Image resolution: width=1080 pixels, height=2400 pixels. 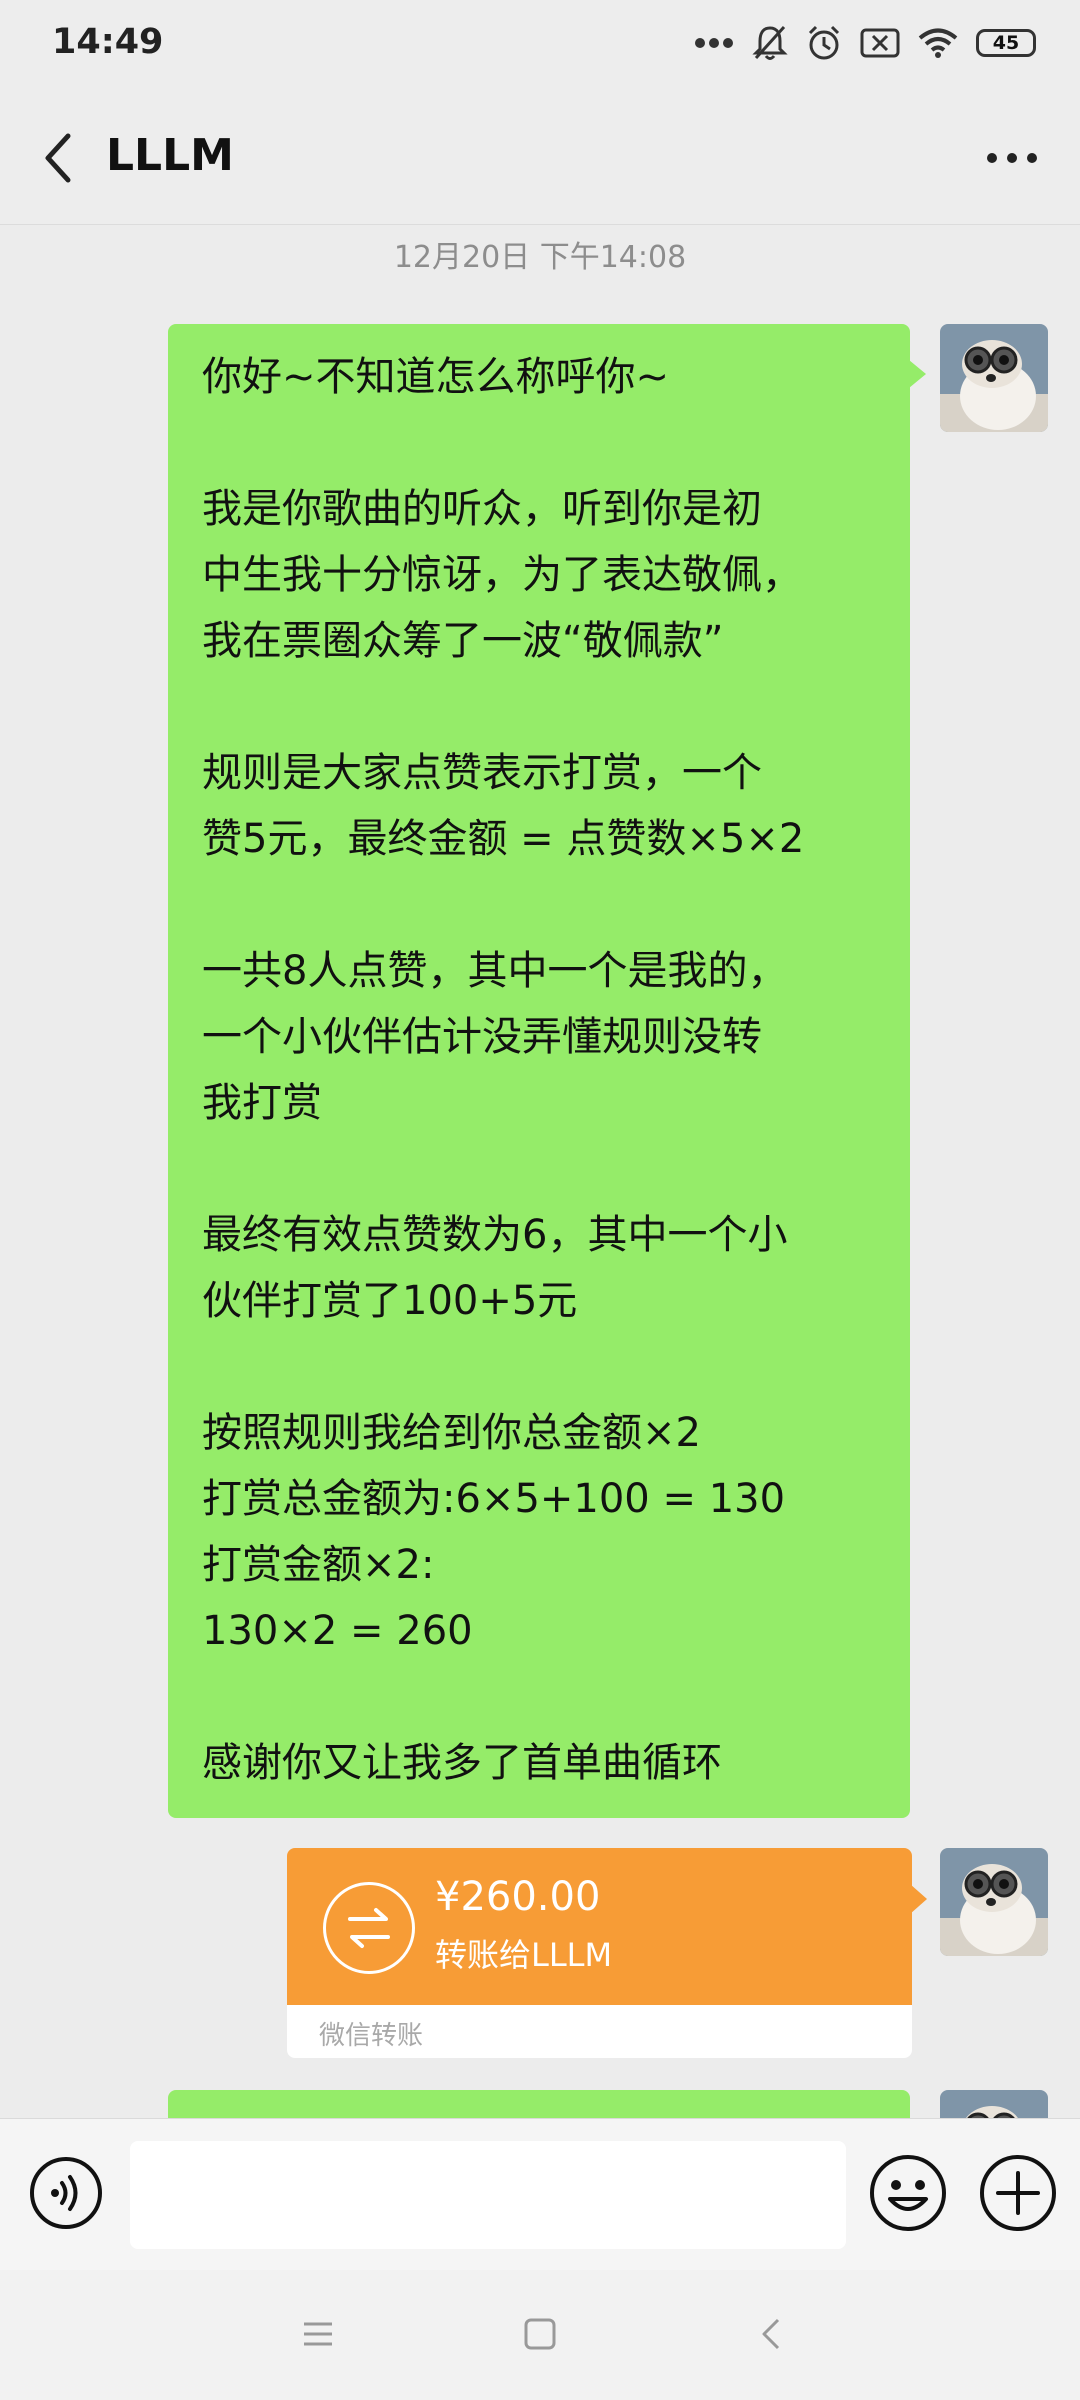 I want to click on plus-icon, so click(x=1018, y=2193).